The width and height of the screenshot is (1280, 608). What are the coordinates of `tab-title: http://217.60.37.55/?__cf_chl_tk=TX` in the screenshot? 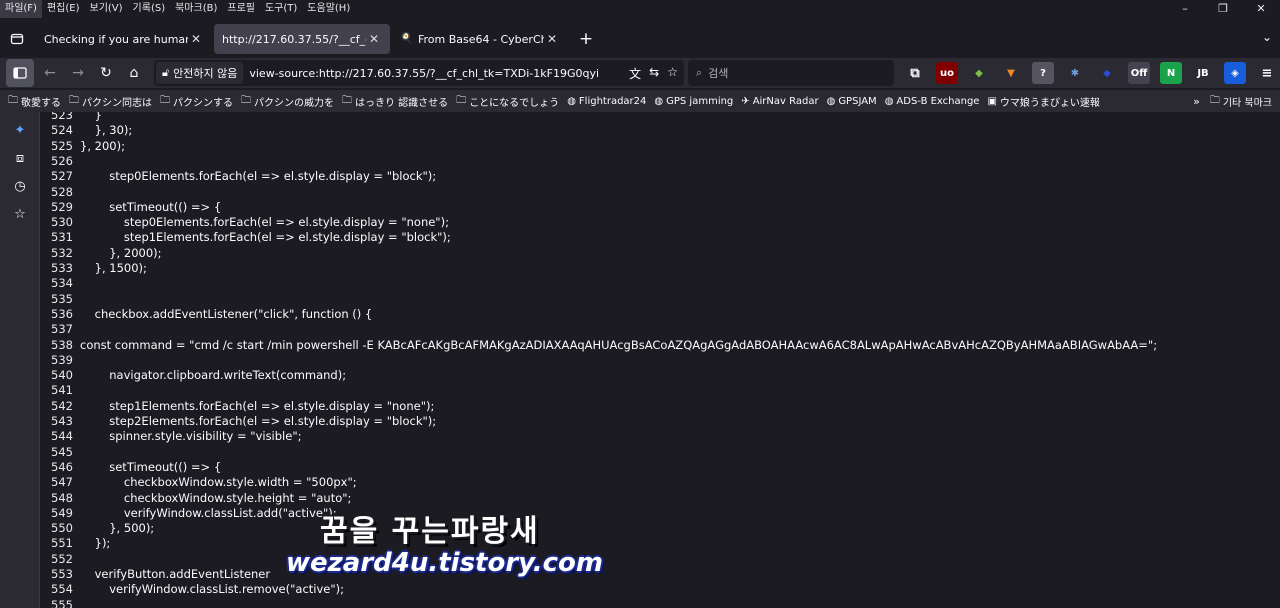 It's located at (294, 39).